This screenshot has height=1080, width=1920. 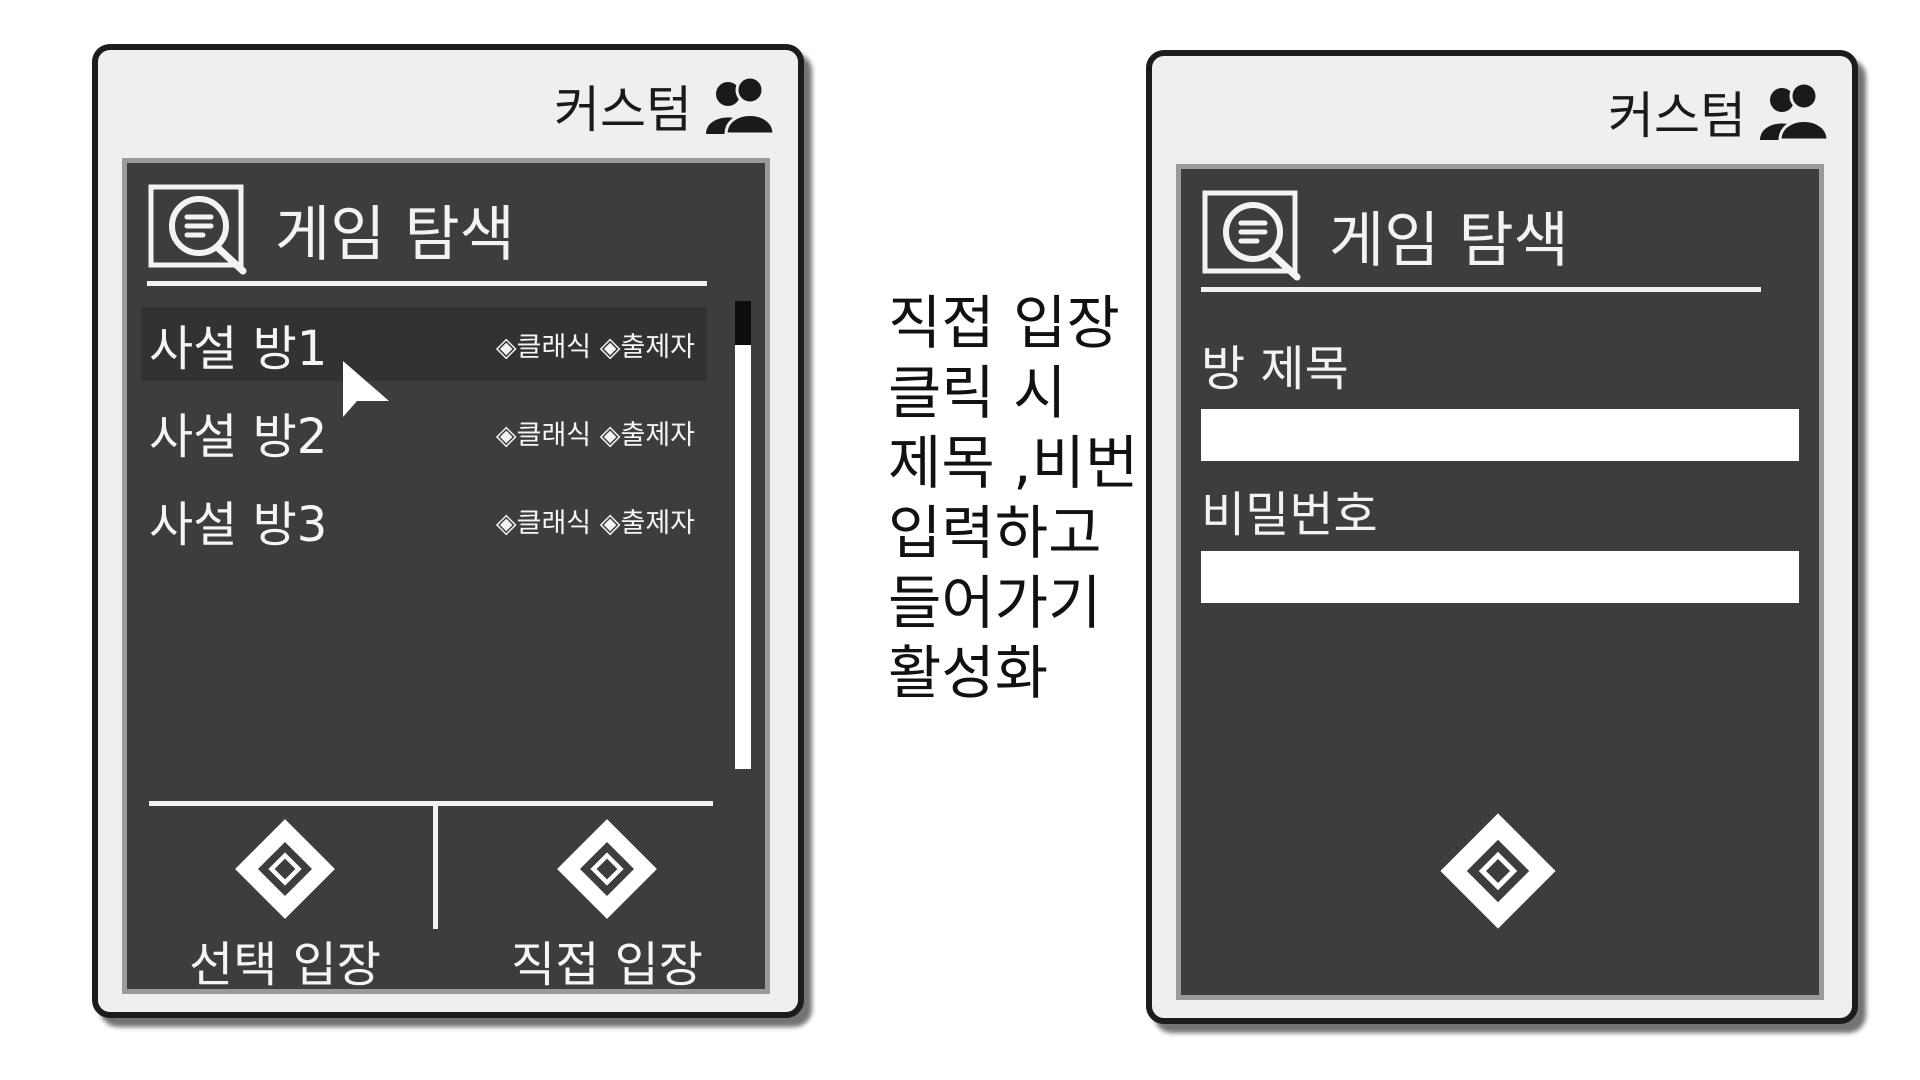 I want to click on select-enter-label: 선택 입장, so click(x=285, y=965).